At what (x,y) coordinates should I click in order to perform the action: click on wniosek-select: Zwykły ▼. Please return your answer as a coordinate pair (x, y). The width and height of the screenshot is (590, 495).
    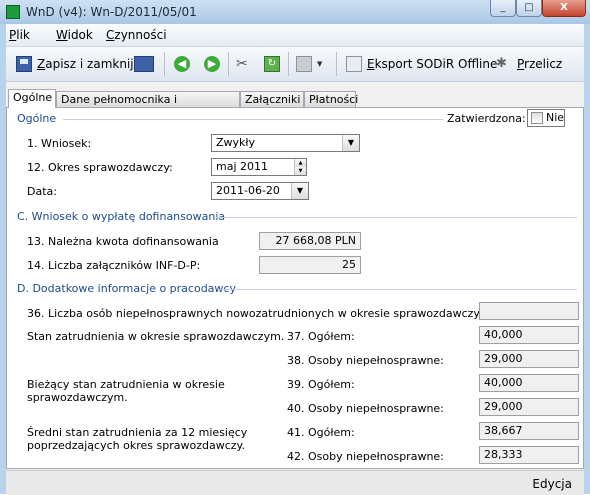
    Looking at the image, I should click on (285, 143).